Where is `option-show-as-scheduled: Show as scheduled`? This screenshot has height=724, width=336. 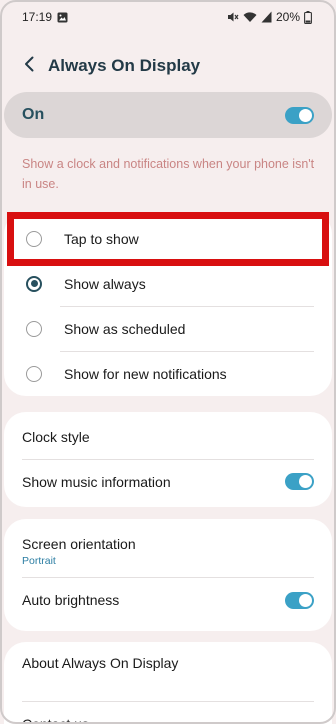
option-show-as-scheduled: Show as scheduled is located at coordinates (168, 328).